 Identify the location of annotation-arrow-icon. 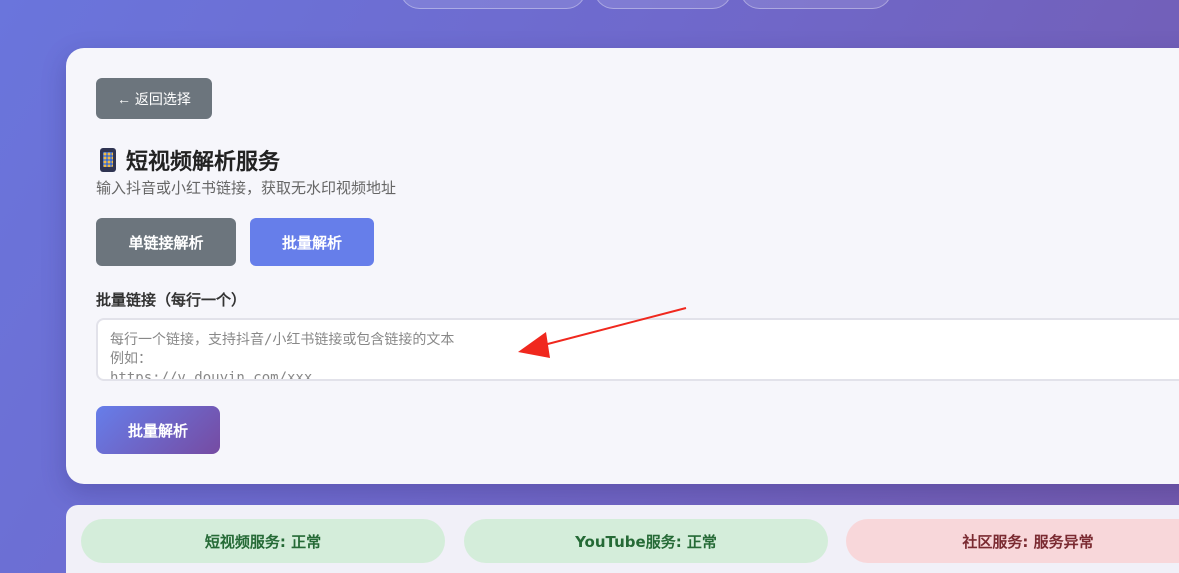
(602, 332).